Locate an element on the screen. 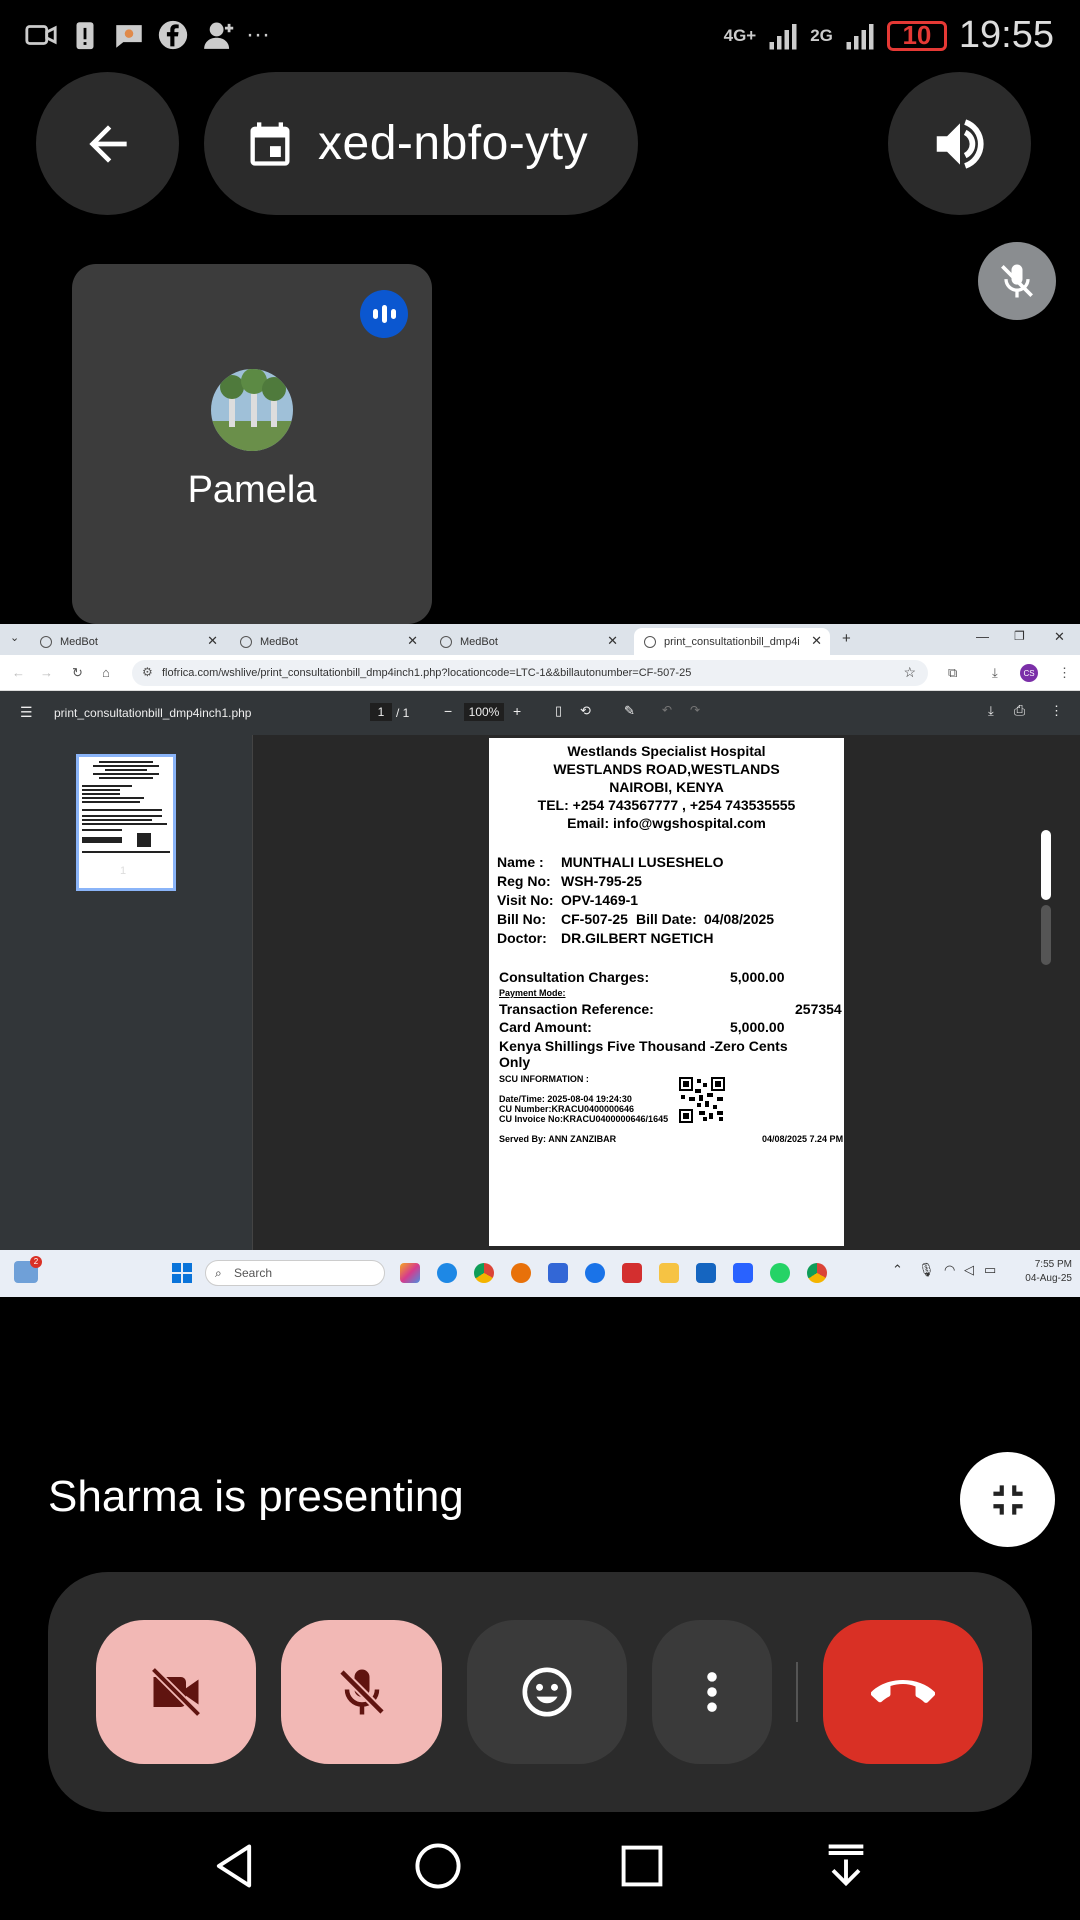 Image resolution: width=1080 pixels, height=1920 pixels. zoom-out-icon: − is located at coordinates (448, 711).